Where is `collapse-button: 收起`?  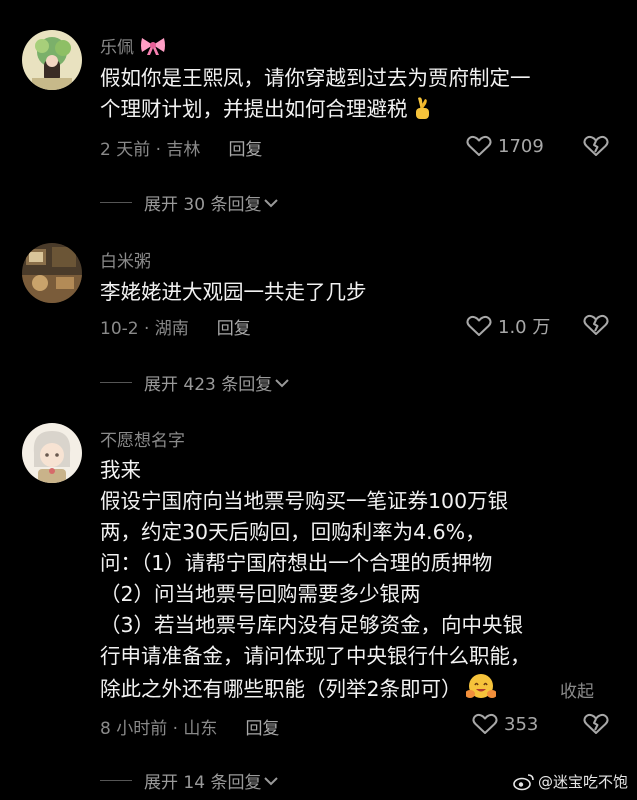 collapse-button: 收起 is located at coordinates (577, 689).